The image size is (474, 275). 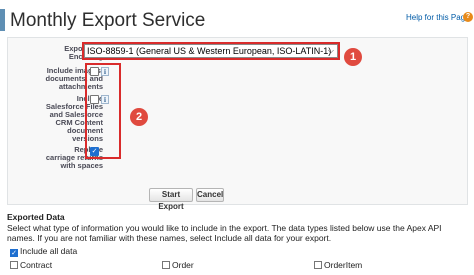 I want to click on help-icon: ?, so click(x=468, y=17).